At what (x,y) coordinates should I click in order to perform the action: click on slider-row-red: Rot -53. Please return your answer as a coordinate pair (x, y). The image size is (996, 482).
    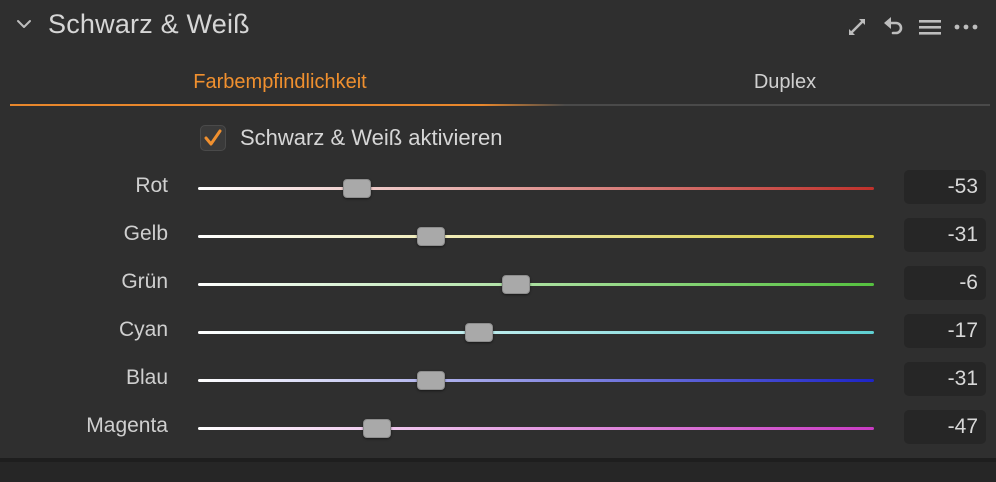
    Looking at the image, I should click on (498, 188).